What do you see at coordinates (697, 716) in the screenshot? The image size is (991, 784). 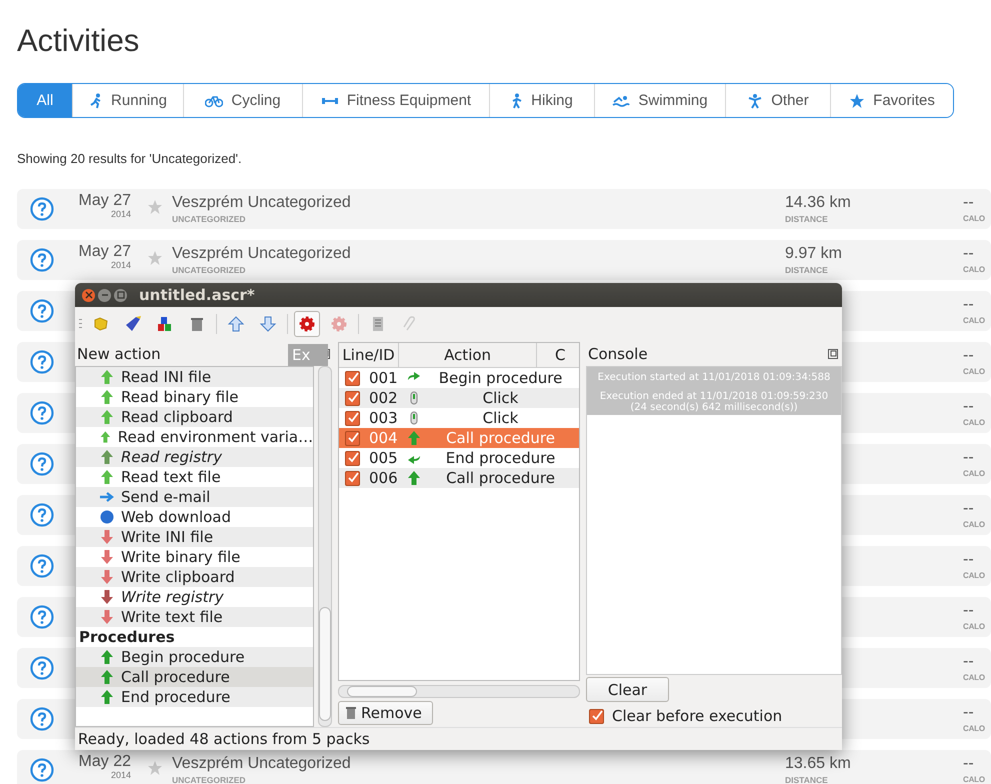 I see `checkbox-label: Clear before execution` at bounding box center [697, 716].